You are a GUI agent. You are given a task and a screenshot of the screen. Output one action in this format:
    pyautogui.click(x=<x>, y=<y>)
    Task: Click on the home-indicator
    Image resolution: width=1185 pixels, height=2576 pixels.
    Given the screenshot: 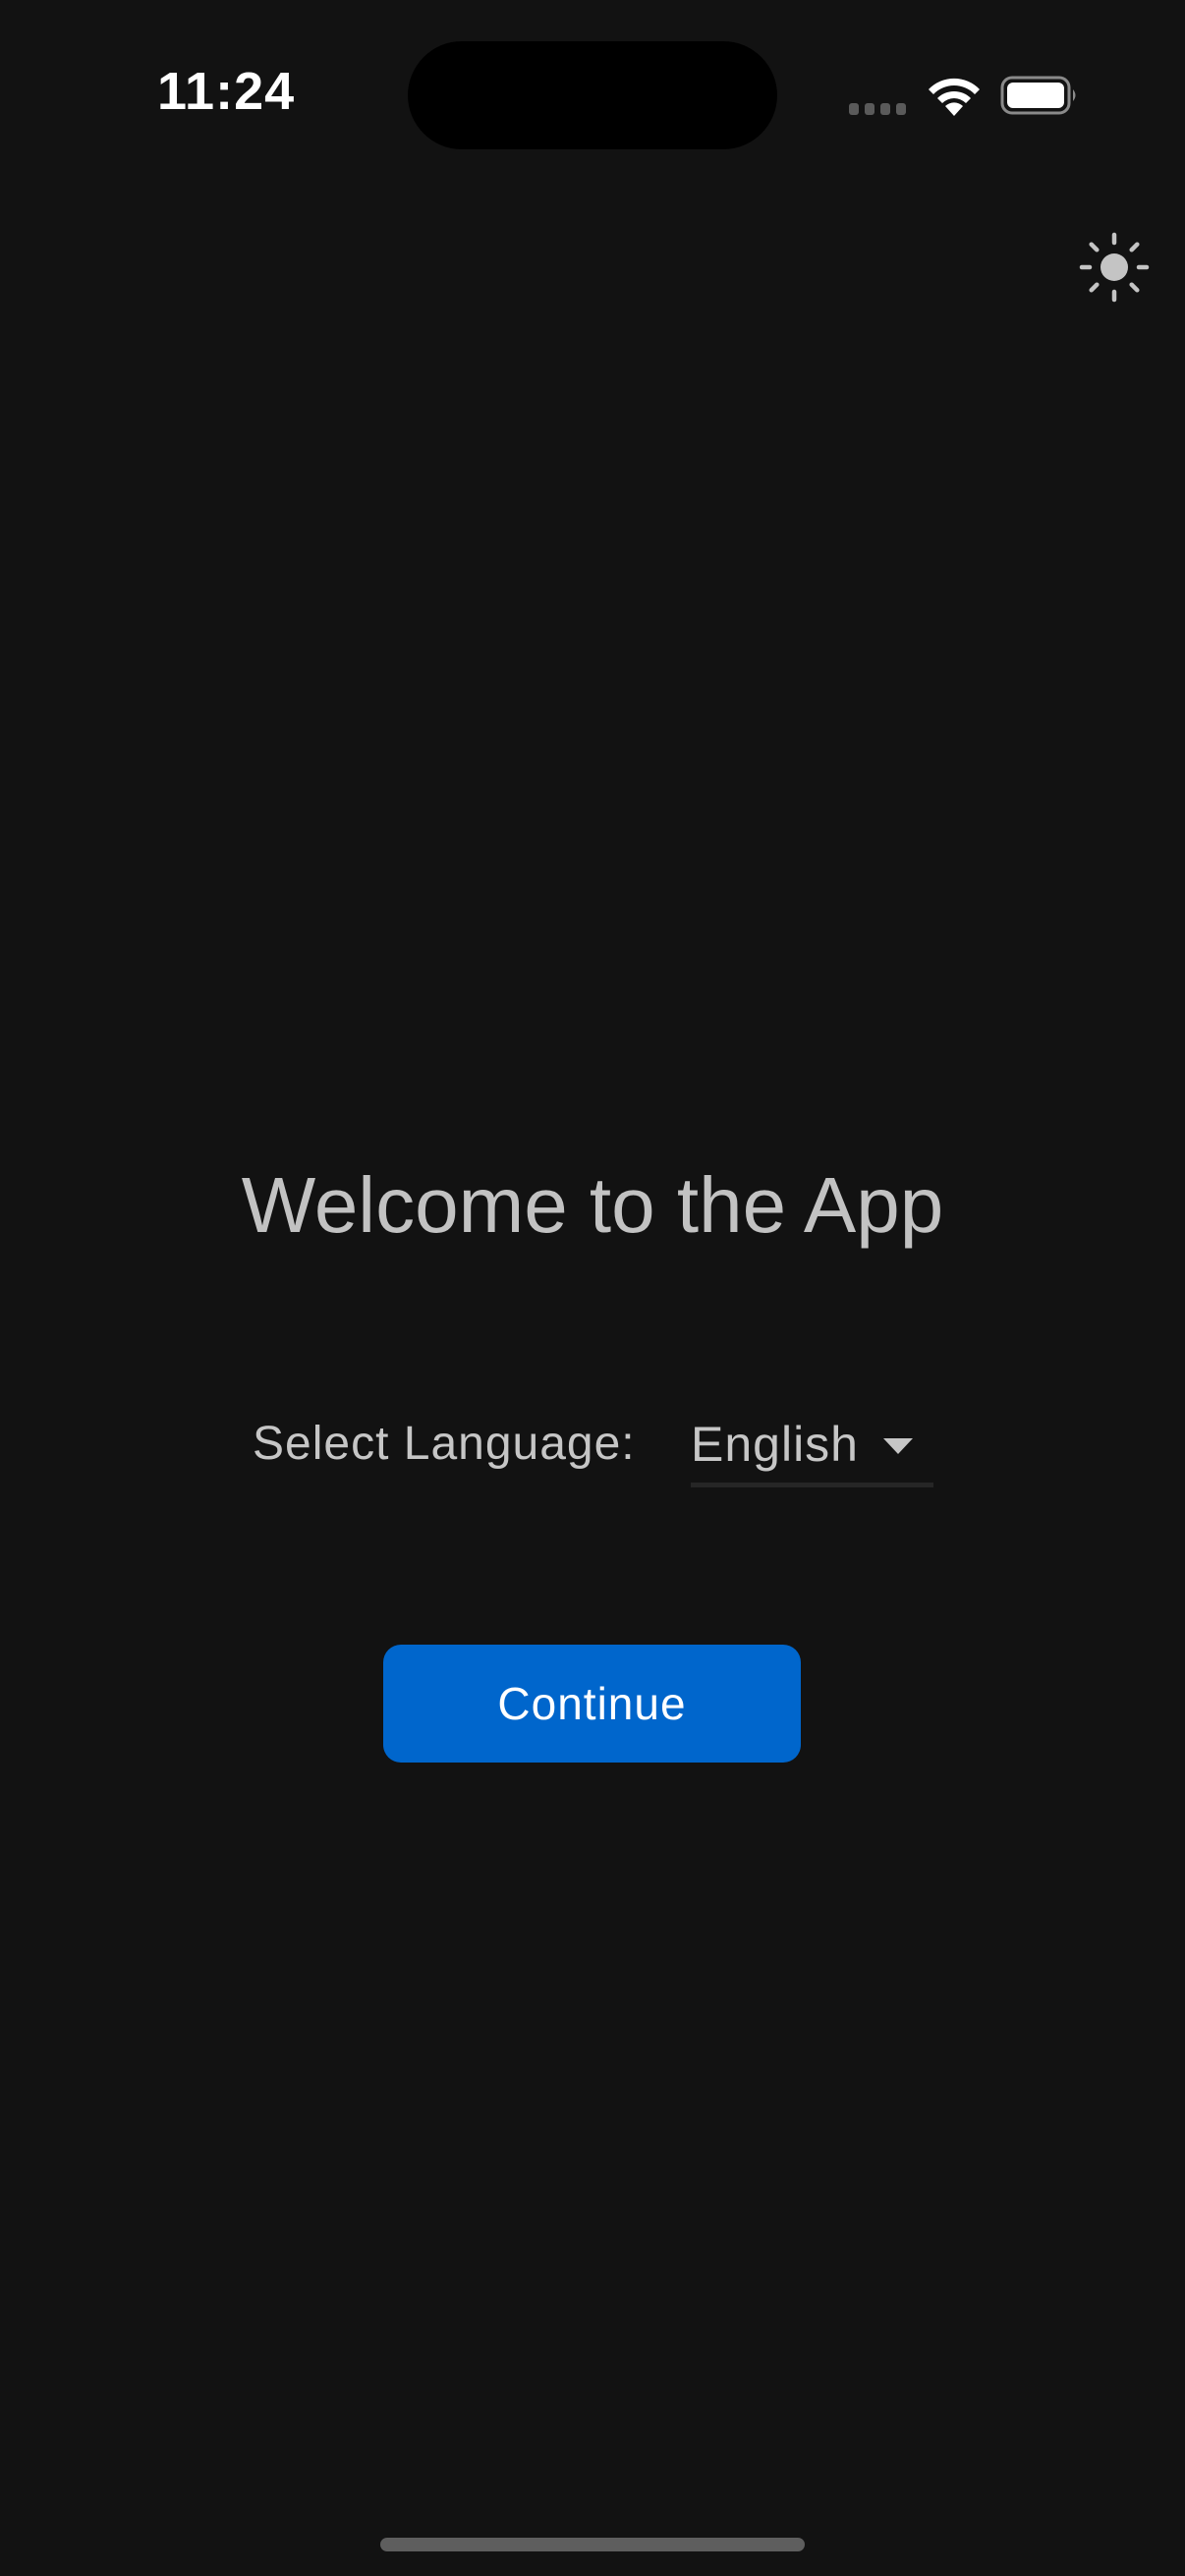 What is the action you would take?
    pyautogui.click(x=592, y=2544)
    